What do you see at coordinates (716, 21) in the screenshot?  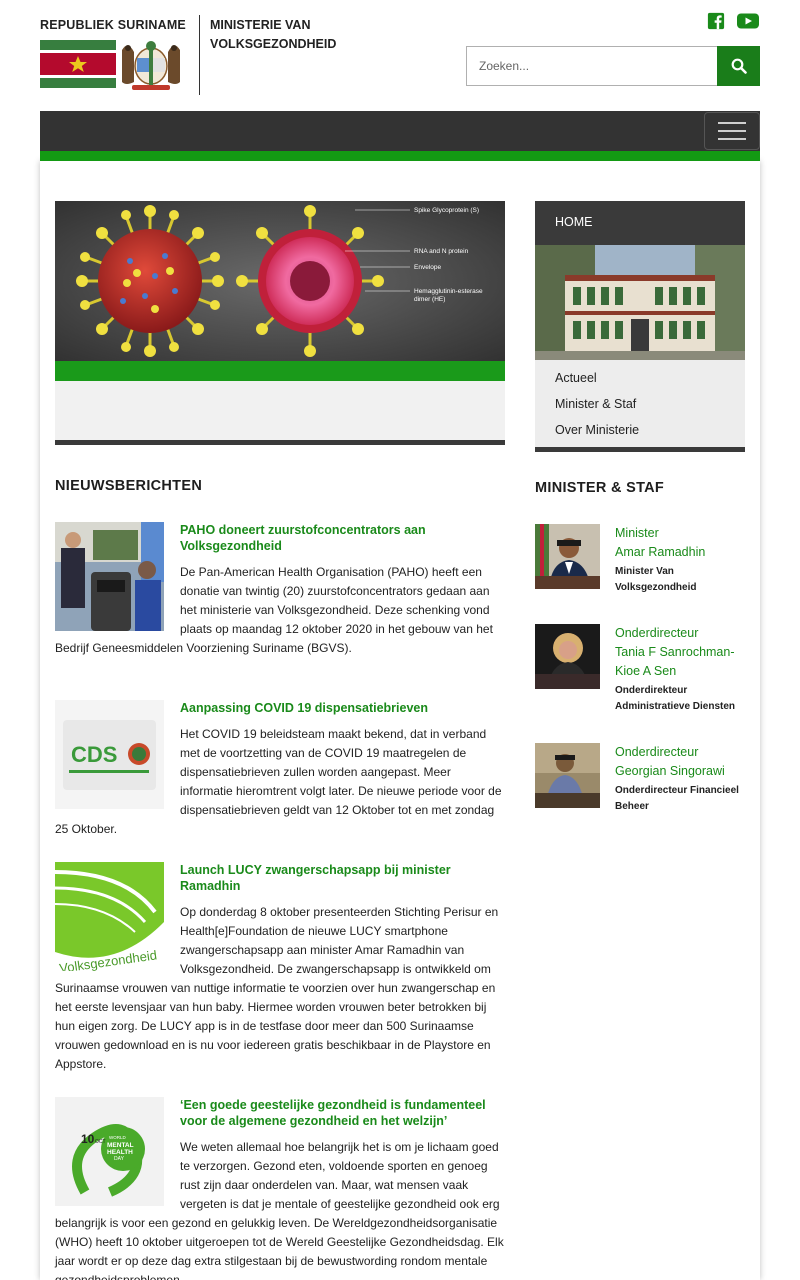 I see `facebook-icon` at bounding box center [716, 21].